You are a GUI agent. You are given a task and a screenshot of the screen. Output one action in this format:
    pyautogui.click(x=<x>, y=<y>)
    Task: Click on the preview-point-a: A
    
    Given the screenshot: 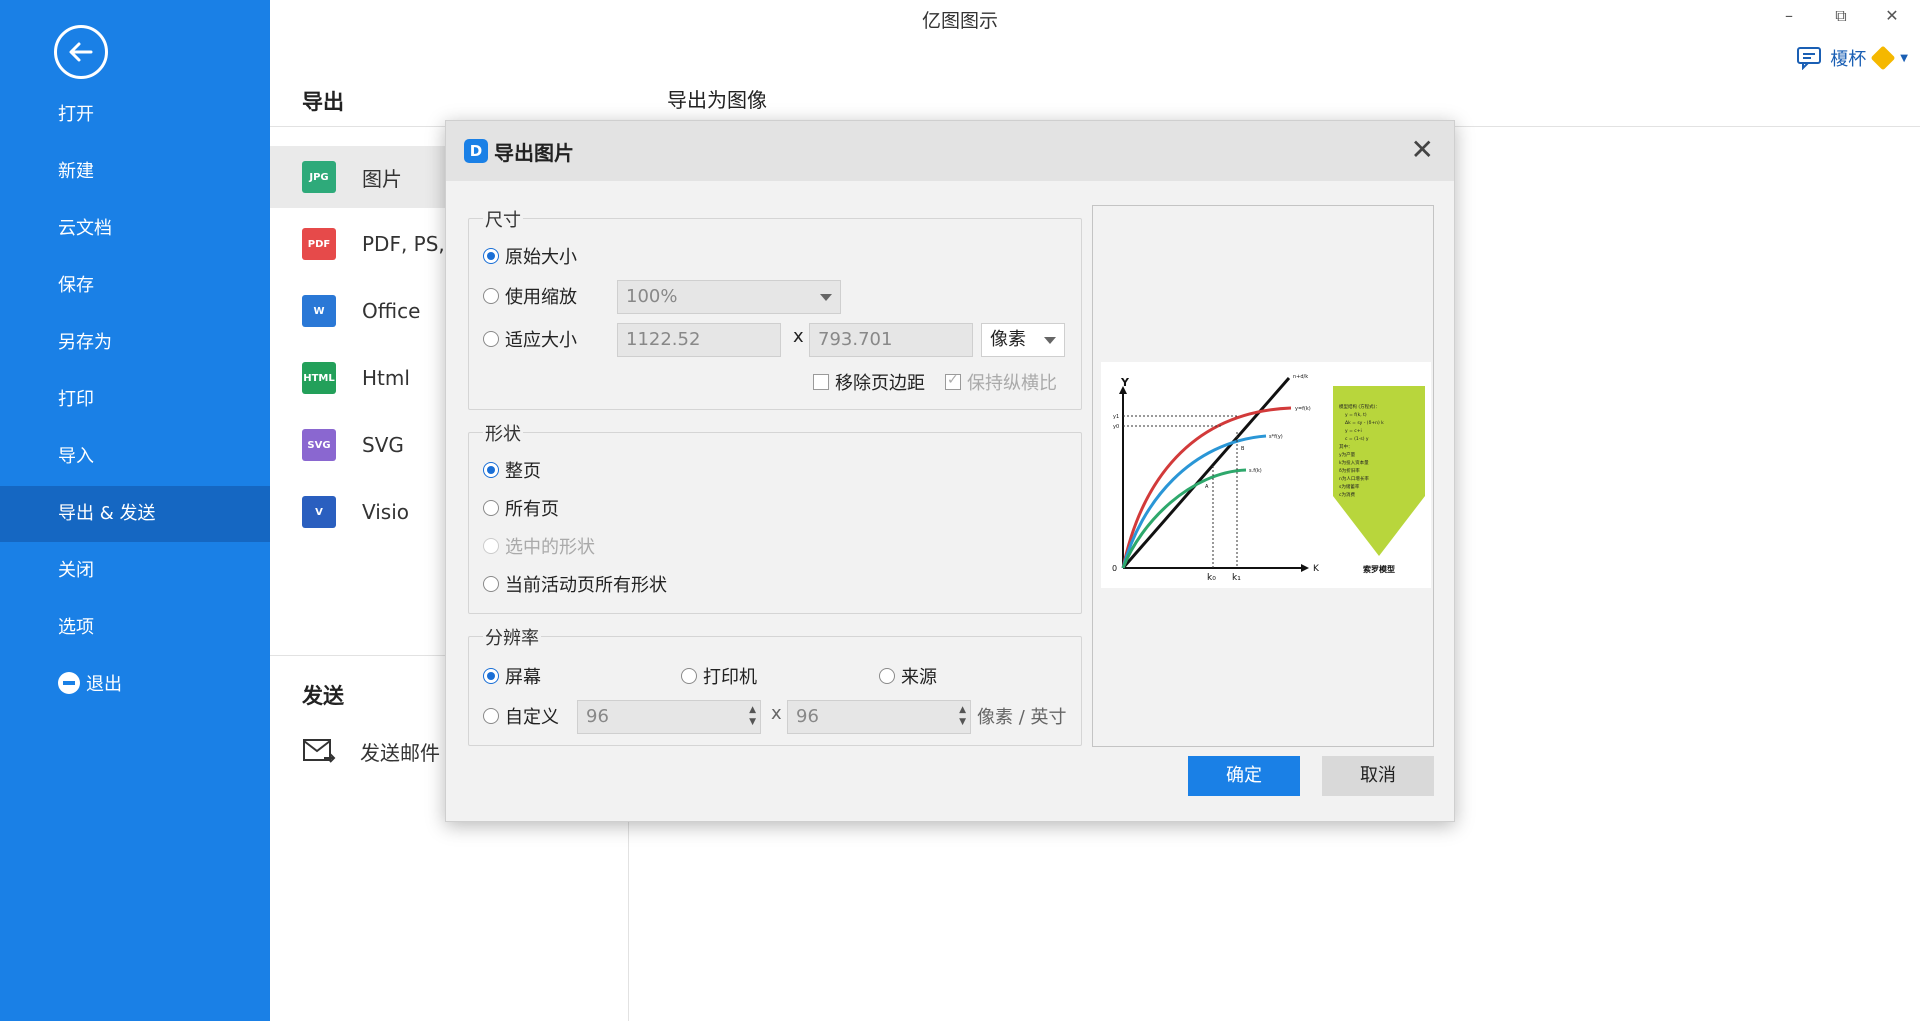 What is the action you would take?
    pyautogui.click(x=1207, y=487)
    